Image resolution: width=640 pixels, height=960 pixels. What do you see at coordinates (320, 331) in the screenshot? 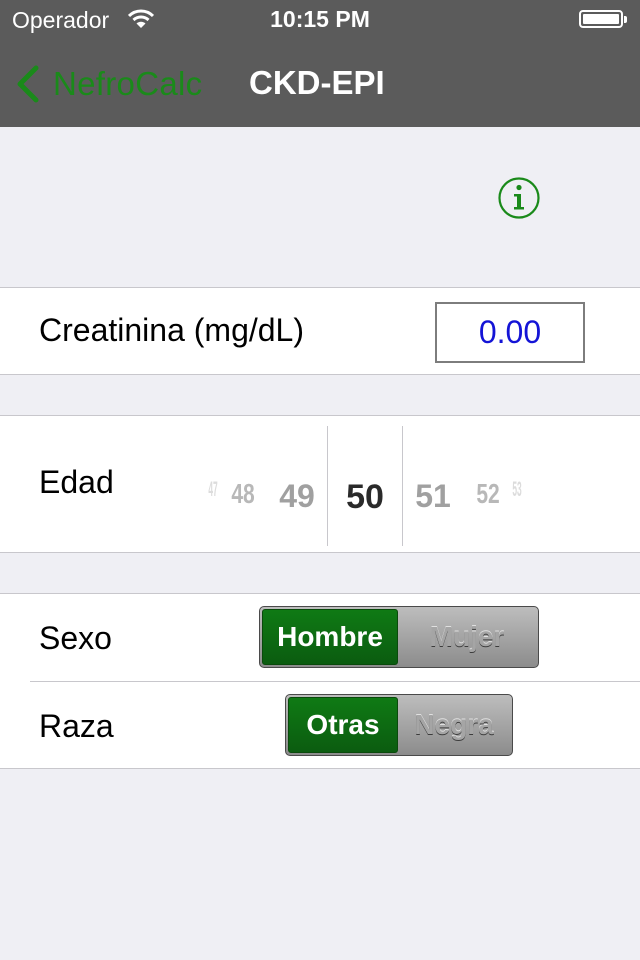
I see `creatinina-row: Creatinina (mg/dL) 0.00` at bounding box center [320, 331].